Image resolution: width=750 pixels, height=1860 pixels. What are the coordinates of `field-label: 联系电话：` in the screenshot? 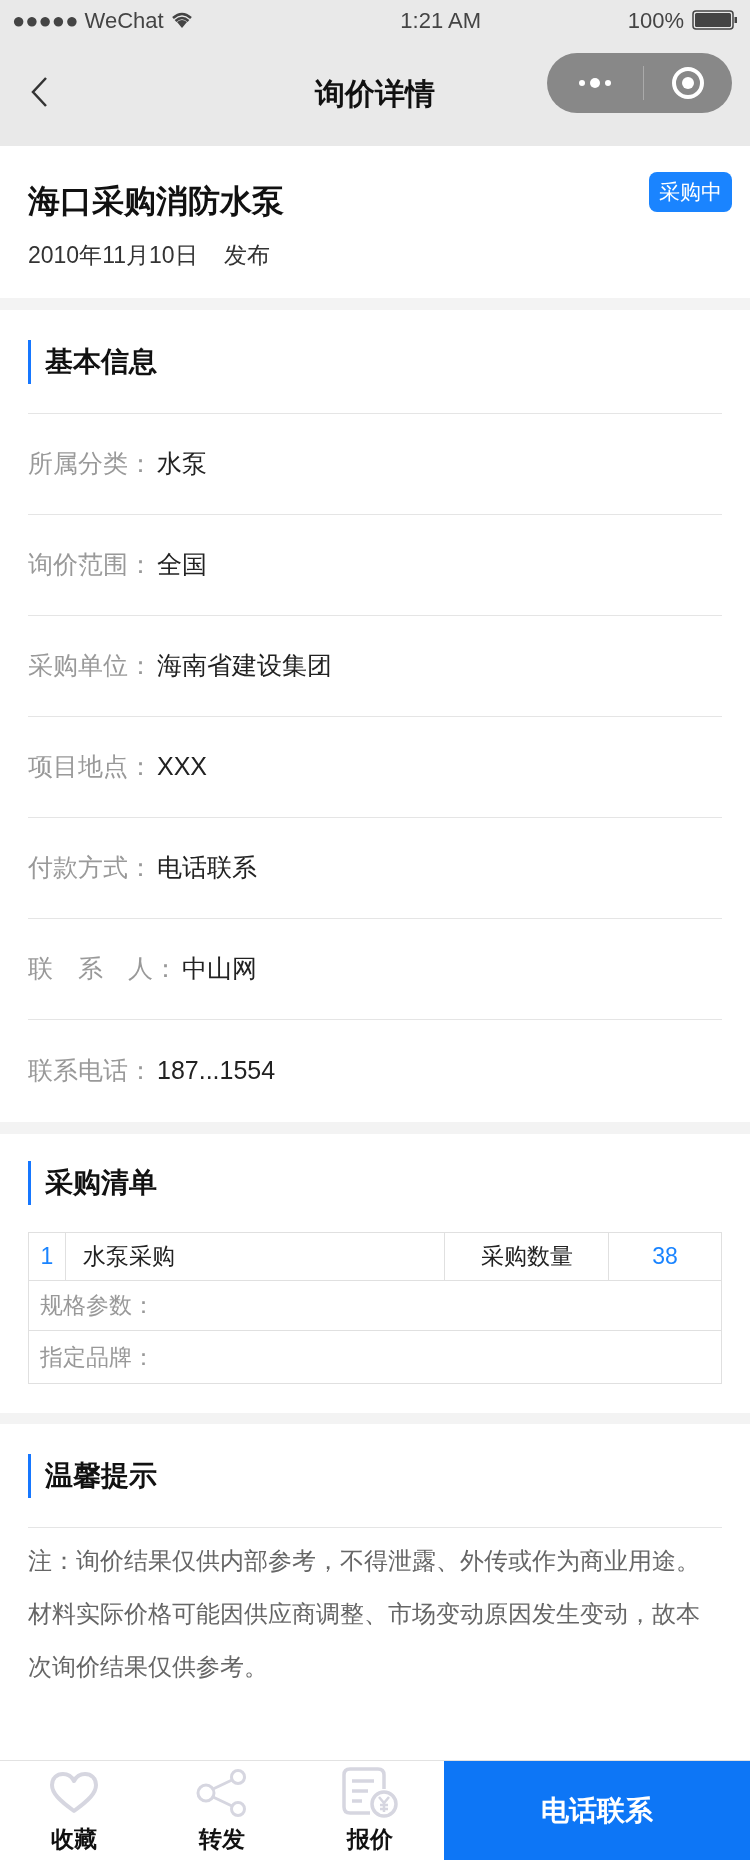 It's located at (90, 1070).